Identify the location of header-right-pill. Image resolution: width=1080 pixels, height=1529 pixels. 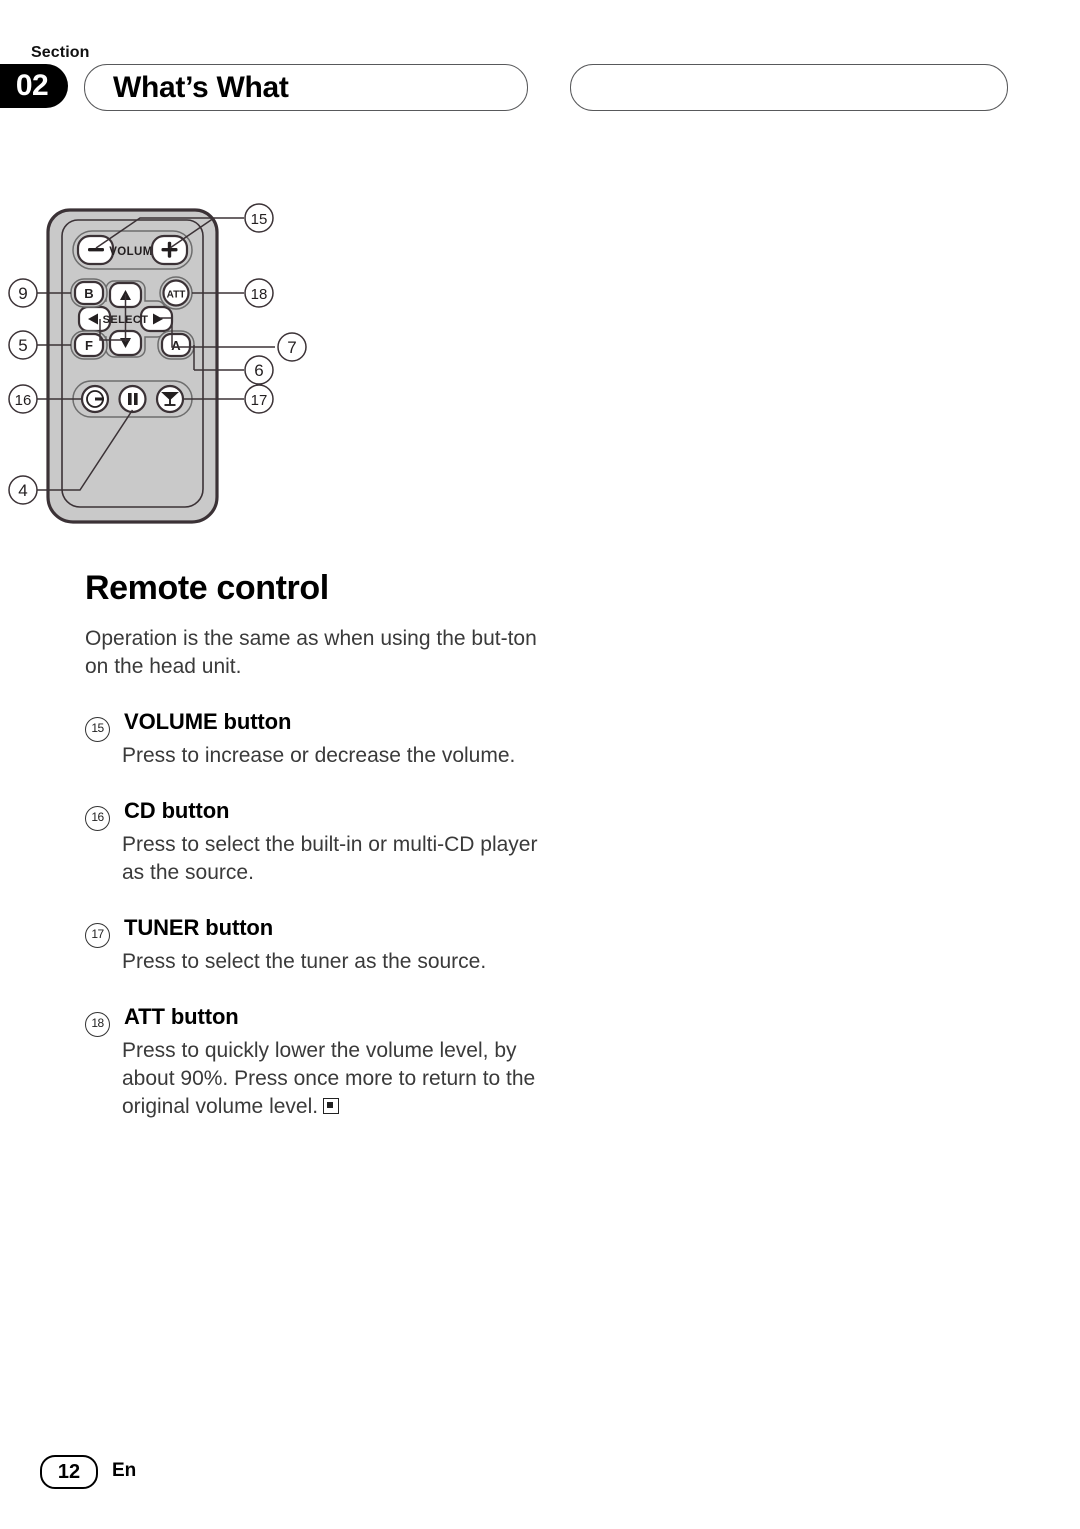
(789, 87).